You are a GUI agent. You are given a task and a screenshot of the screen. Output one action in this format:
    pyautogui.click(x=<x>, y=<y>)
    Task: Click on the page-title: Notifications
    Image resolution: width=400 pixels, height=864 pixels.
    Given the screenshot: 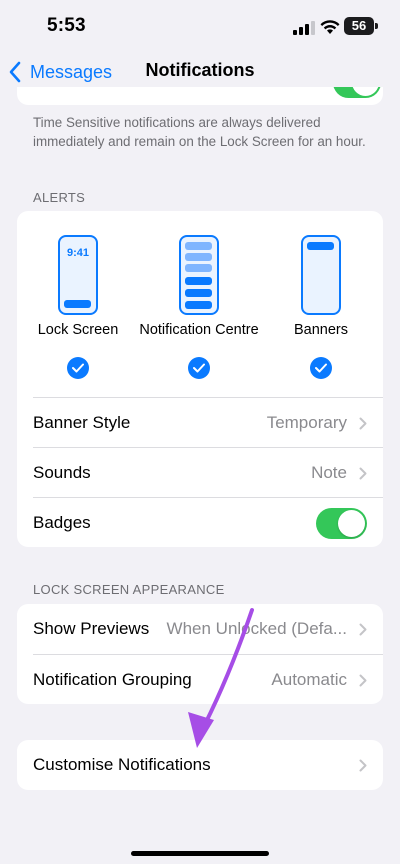 What is the action you would take?
    pyautogui.click(x=200, y=70)
    